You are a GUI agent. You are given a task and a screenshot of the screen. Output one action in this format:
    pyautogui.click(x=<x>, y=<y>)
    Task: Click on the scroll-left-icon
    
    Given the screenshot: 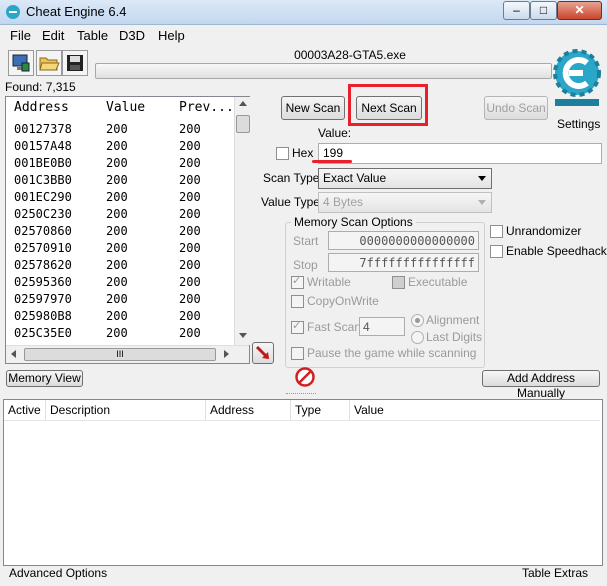 What is the action you would take?
    pyautogui.click(x=13, y=354)
    